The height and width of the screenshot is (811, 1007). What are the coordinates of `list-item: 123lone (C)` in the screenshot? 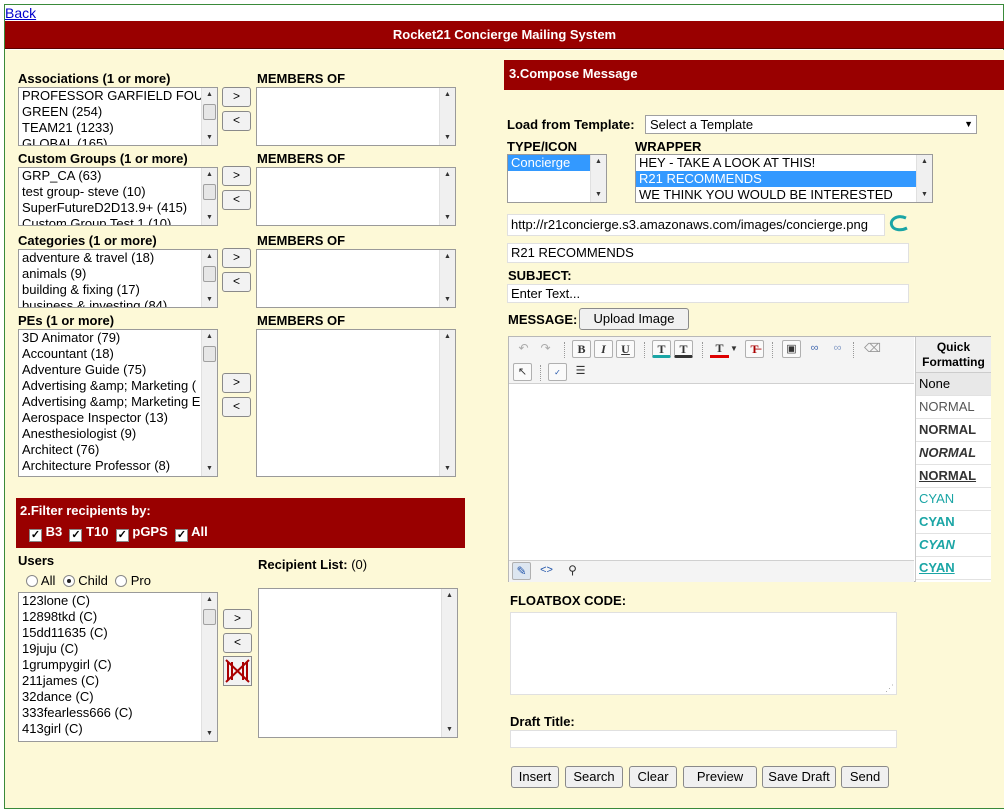 It's located at (118, 601).